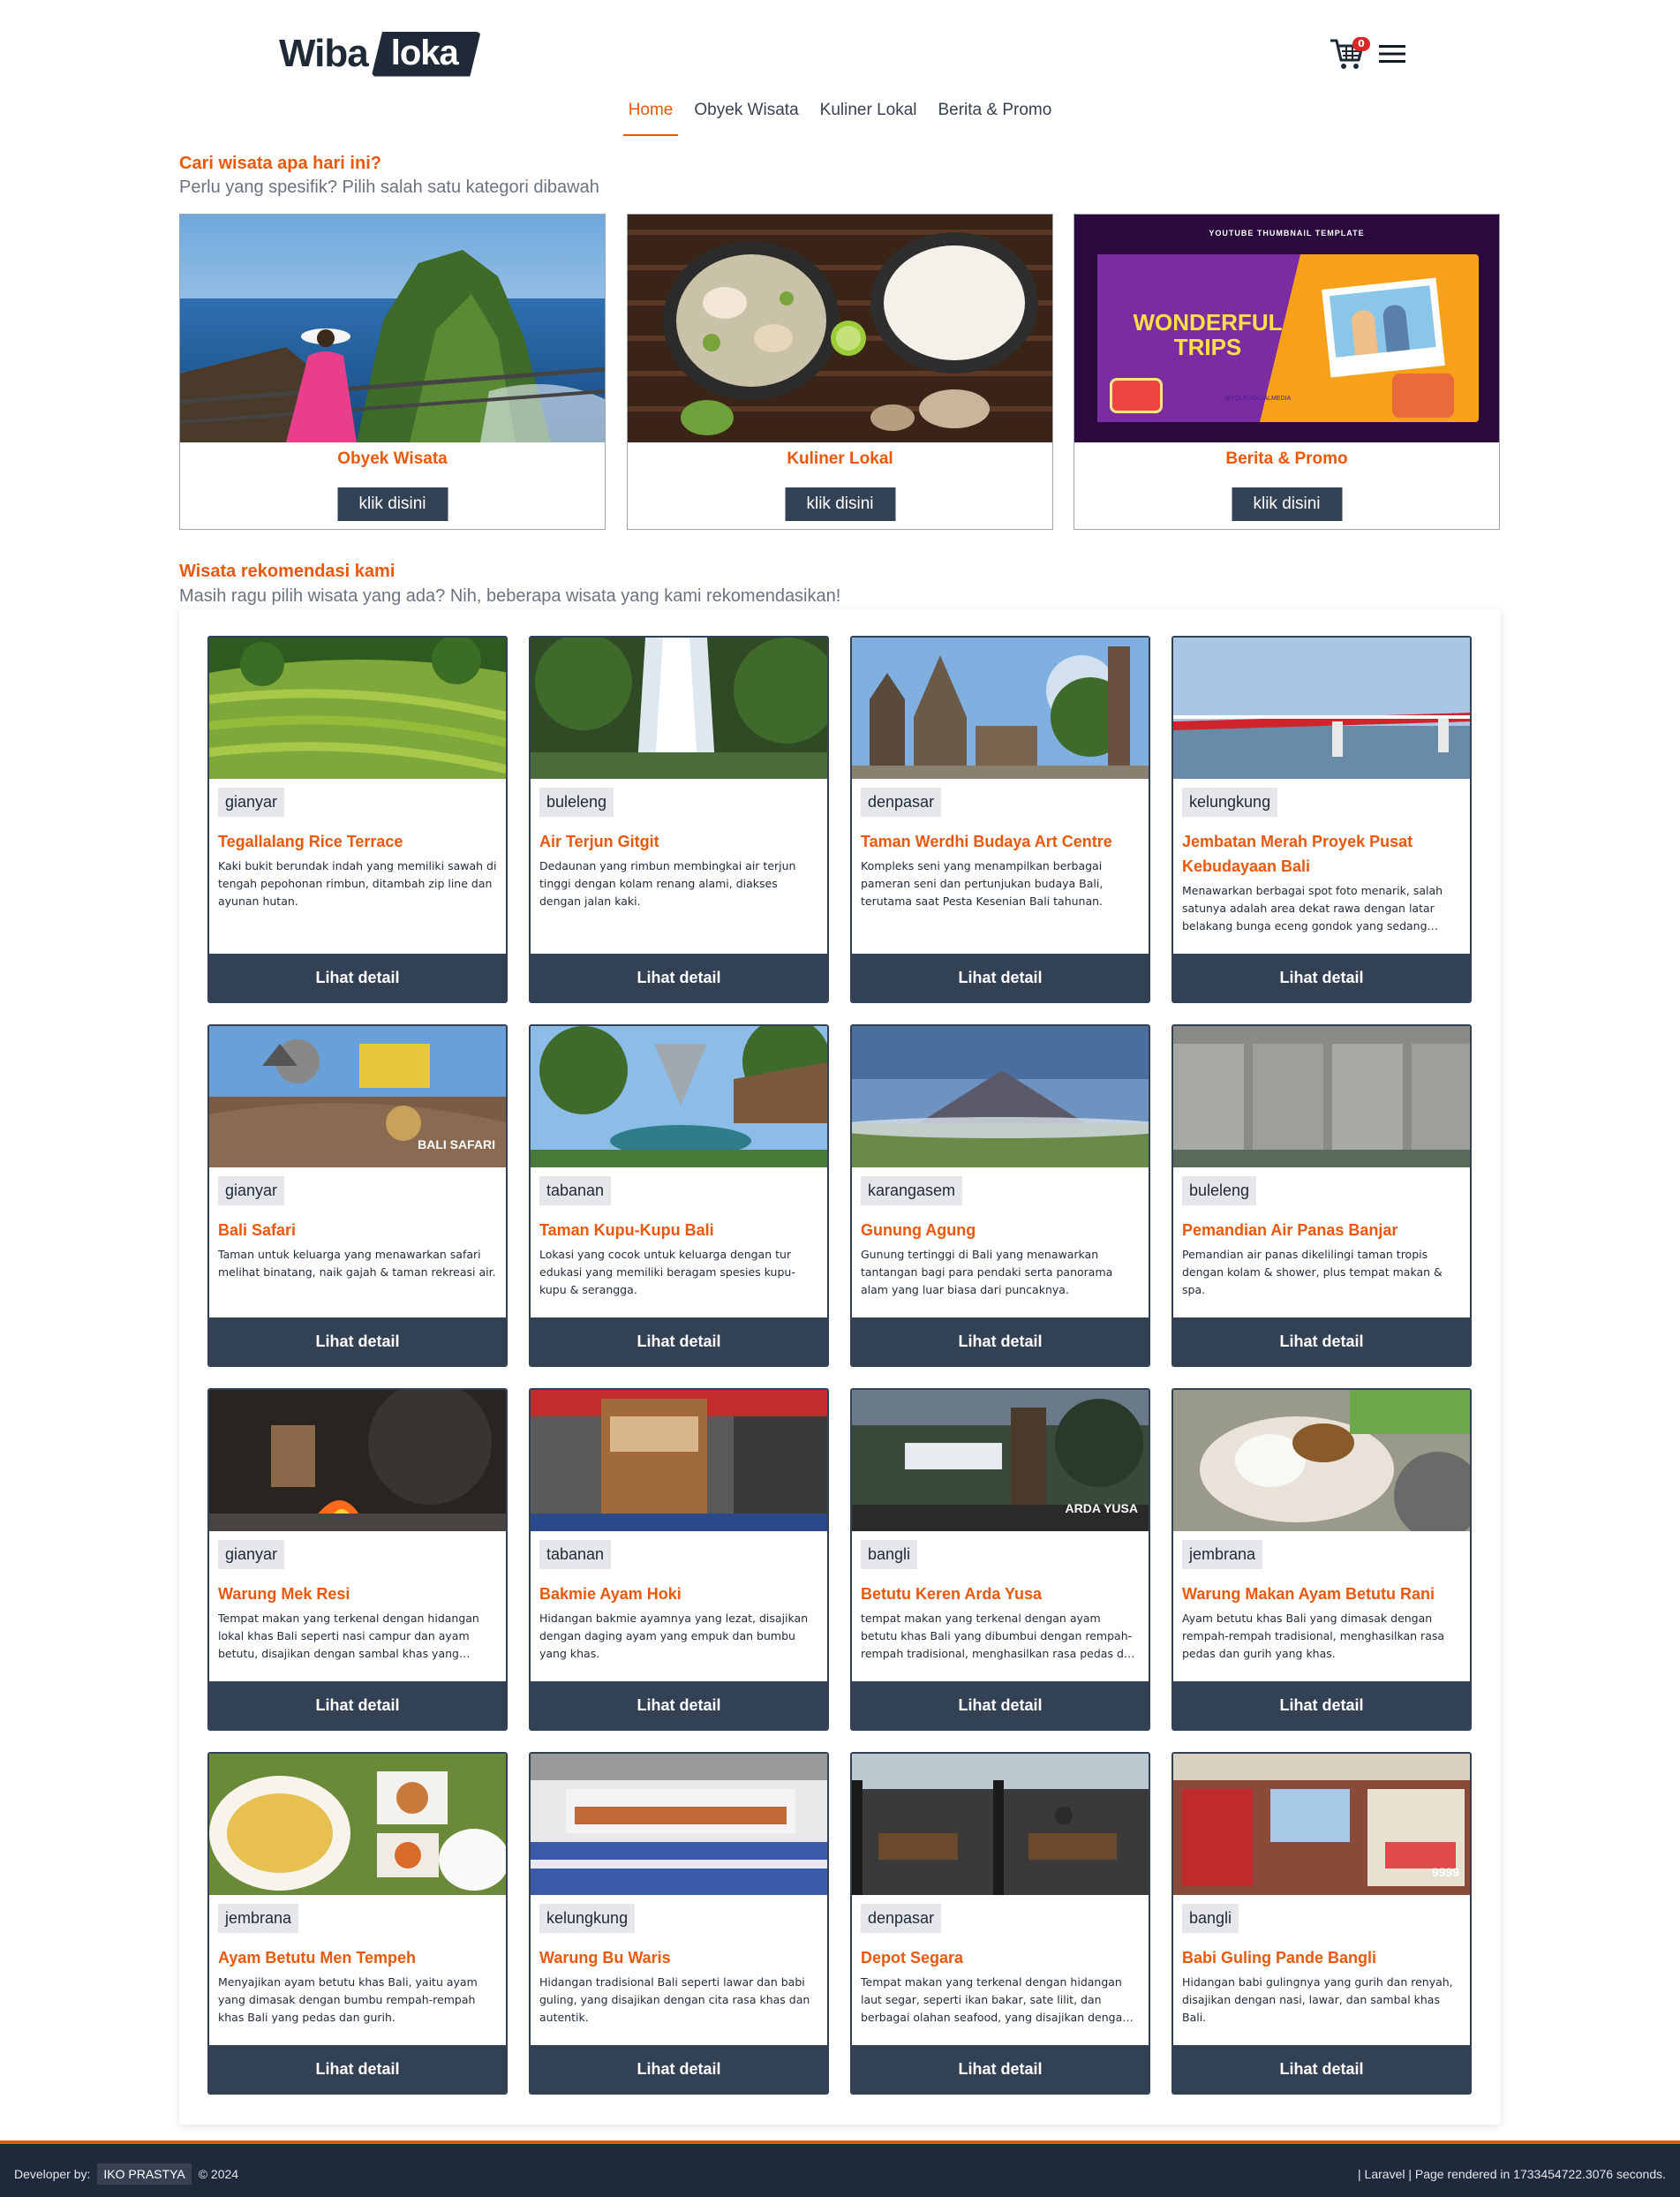 The image size is (1680, 2197). Describe the element at coordinates (840, 53) in the screenshot. I see `site-header: Wiba loka 0` at that location.